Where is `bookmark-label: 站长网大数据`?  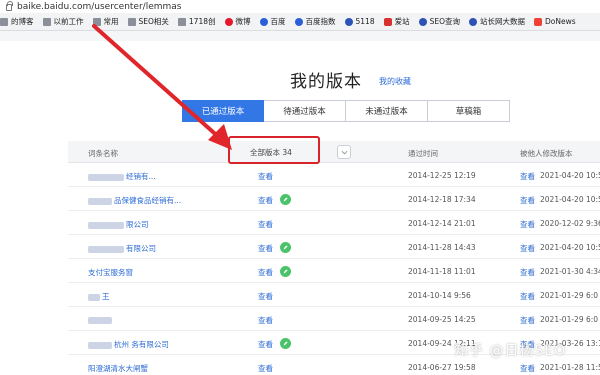 bookmark-label: 站长网大数据 is located at coordinates (502, 21).